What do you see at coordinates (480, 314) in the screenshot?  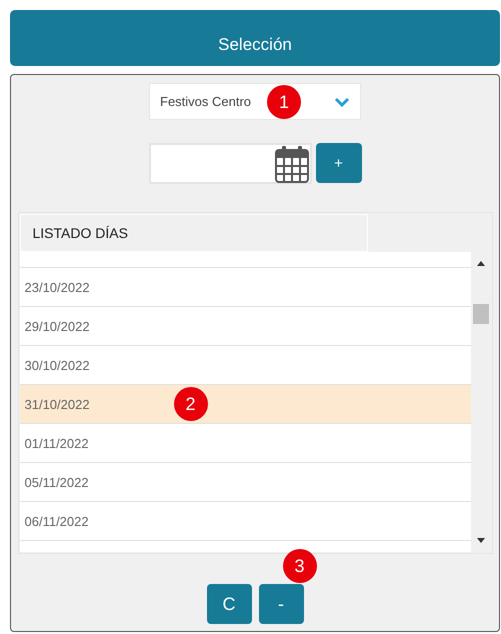 I see `scrollbar-thumb` at bounding box center [480, 314].